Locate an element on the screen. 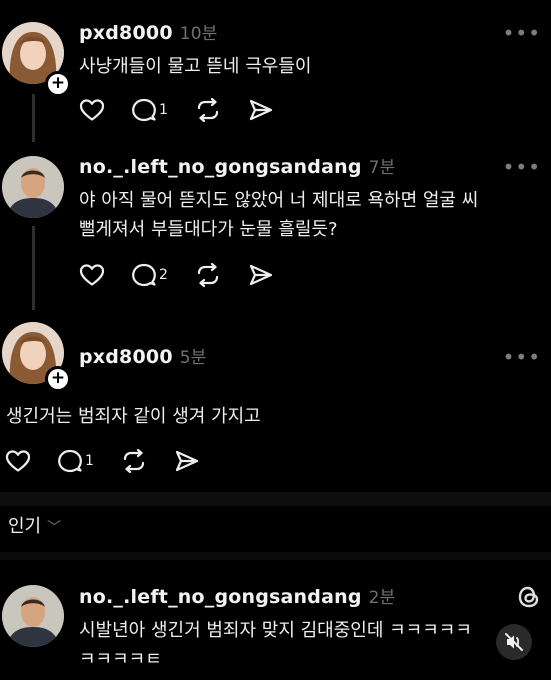 The width and height of the screenshot is (551, 680). comment-username: pxd8000 10분 is located at coordinates (148, 31).